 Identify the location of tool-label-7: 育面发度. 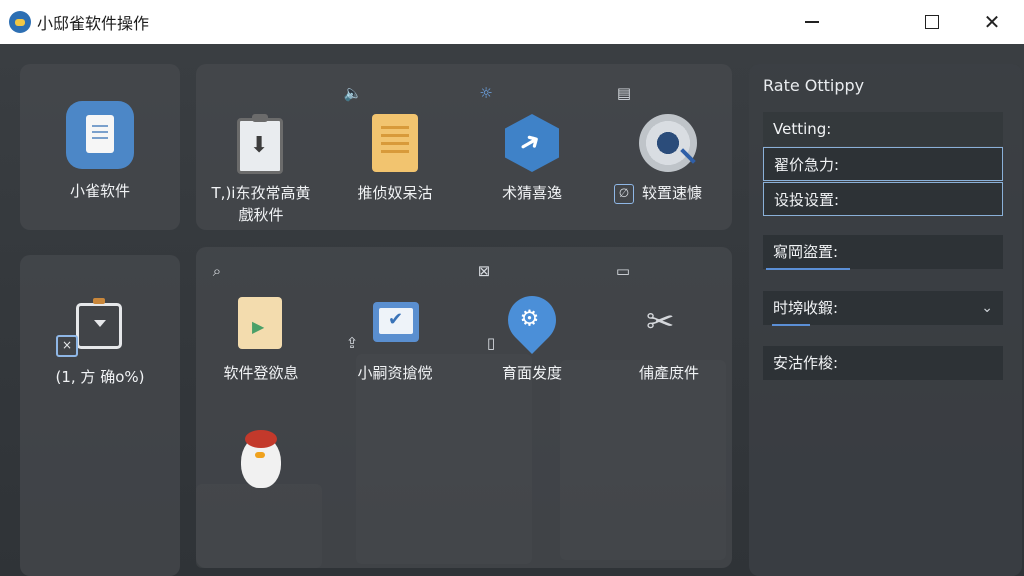
(532, 373).